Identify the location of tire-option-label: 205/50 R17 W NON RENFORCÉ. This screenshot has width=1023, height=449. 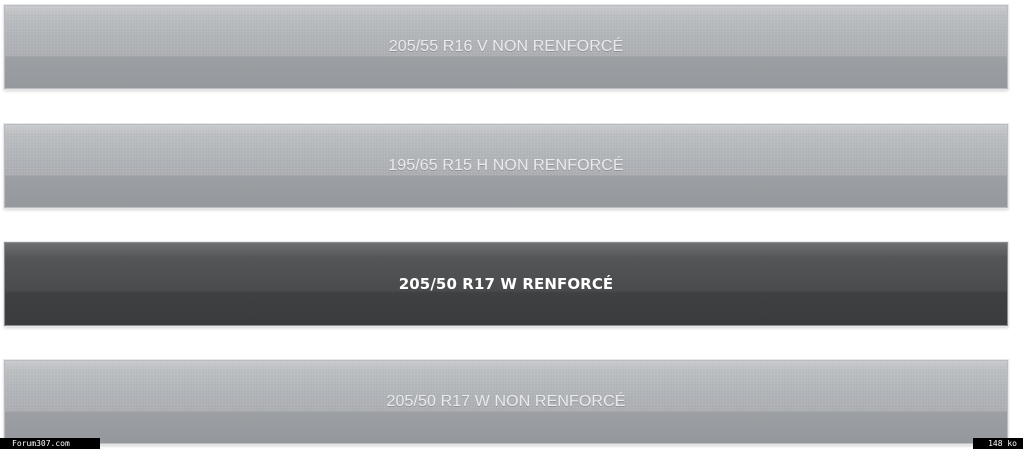
(506, 401).